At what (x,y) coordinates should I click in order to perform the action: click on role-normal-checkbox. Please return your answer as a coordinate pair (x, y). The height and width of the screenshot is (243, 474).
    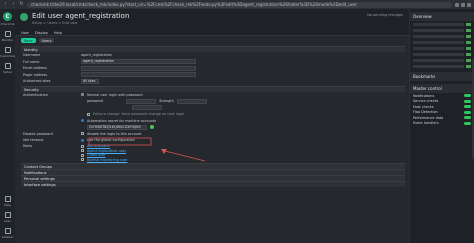
    Looking at the image, I should click on (82, 160).